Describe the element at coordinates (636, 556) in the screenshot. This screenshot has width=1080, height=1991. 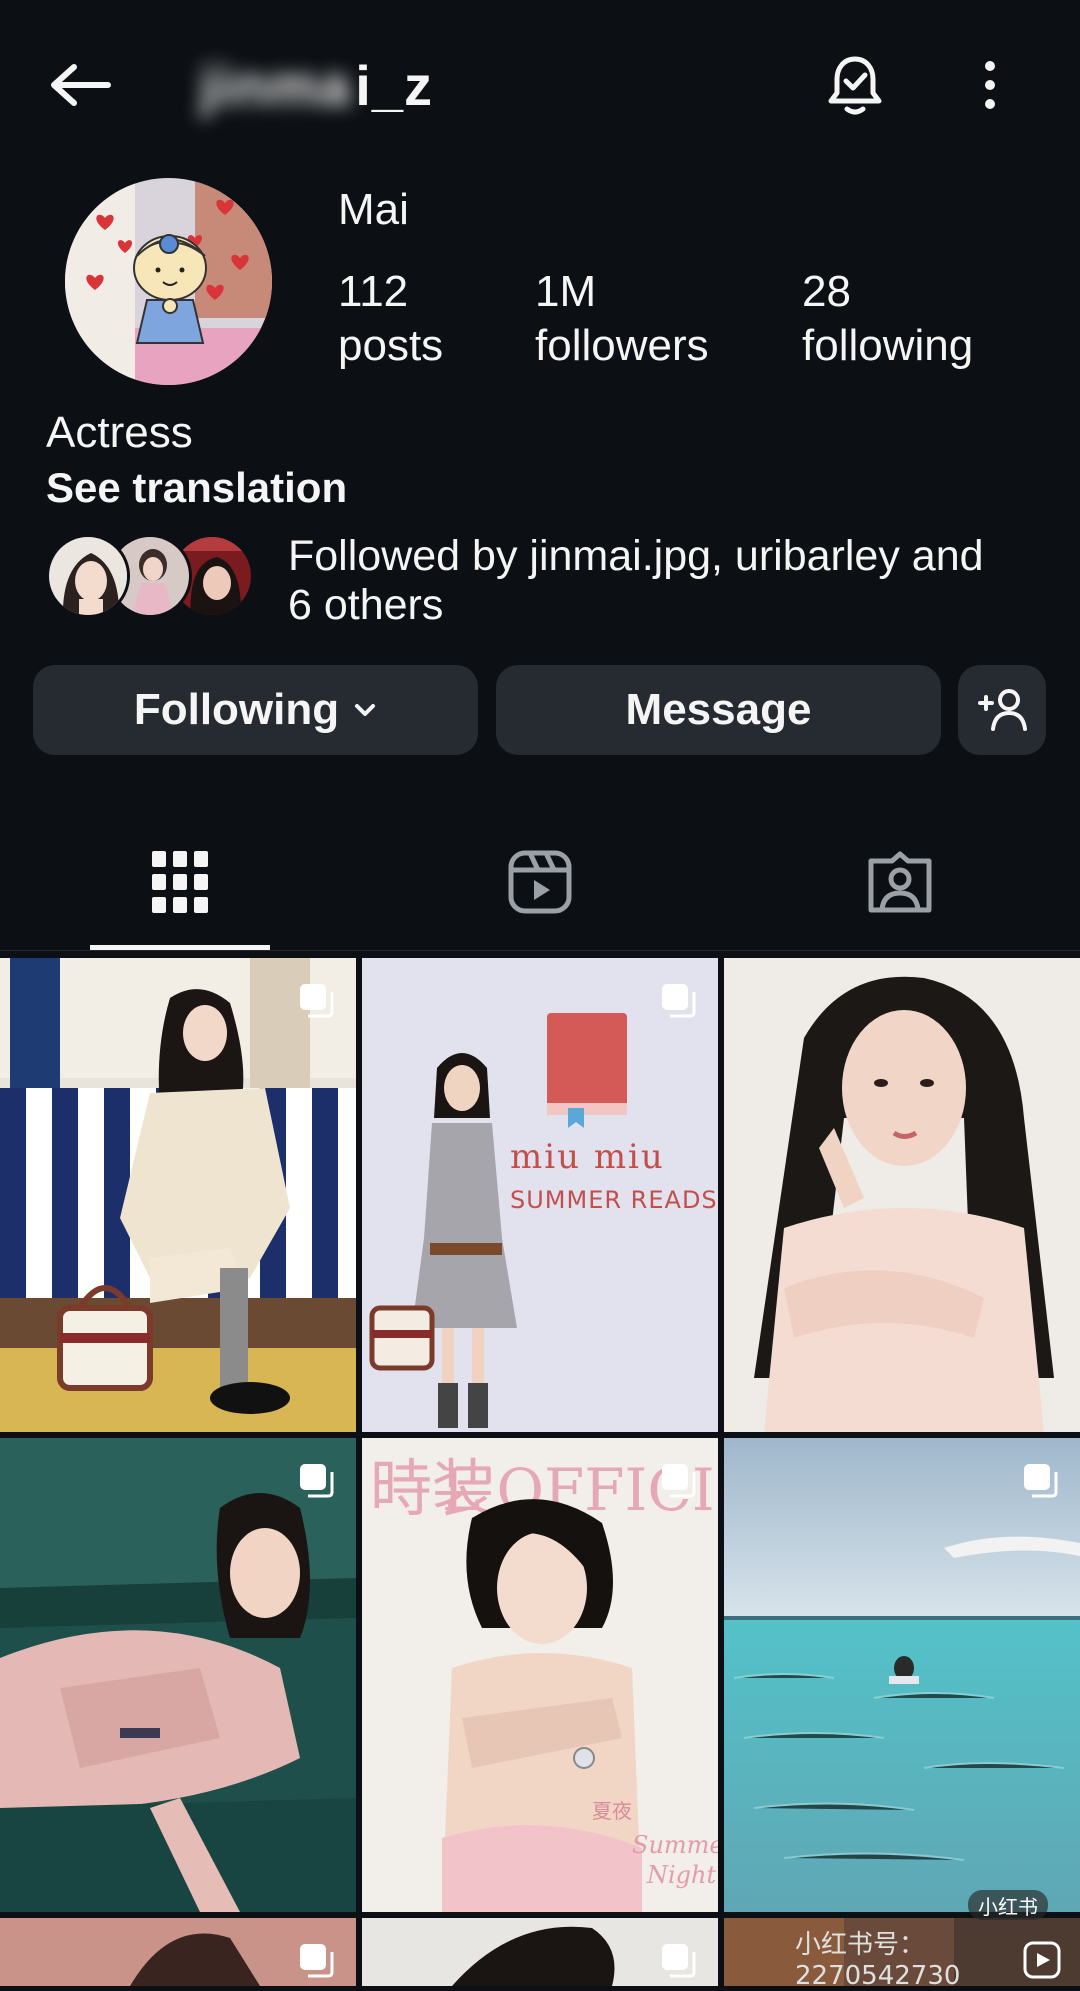
I see `mutual-followers-line1: Followed by jinmai.jpg, uribarley and` at that location.